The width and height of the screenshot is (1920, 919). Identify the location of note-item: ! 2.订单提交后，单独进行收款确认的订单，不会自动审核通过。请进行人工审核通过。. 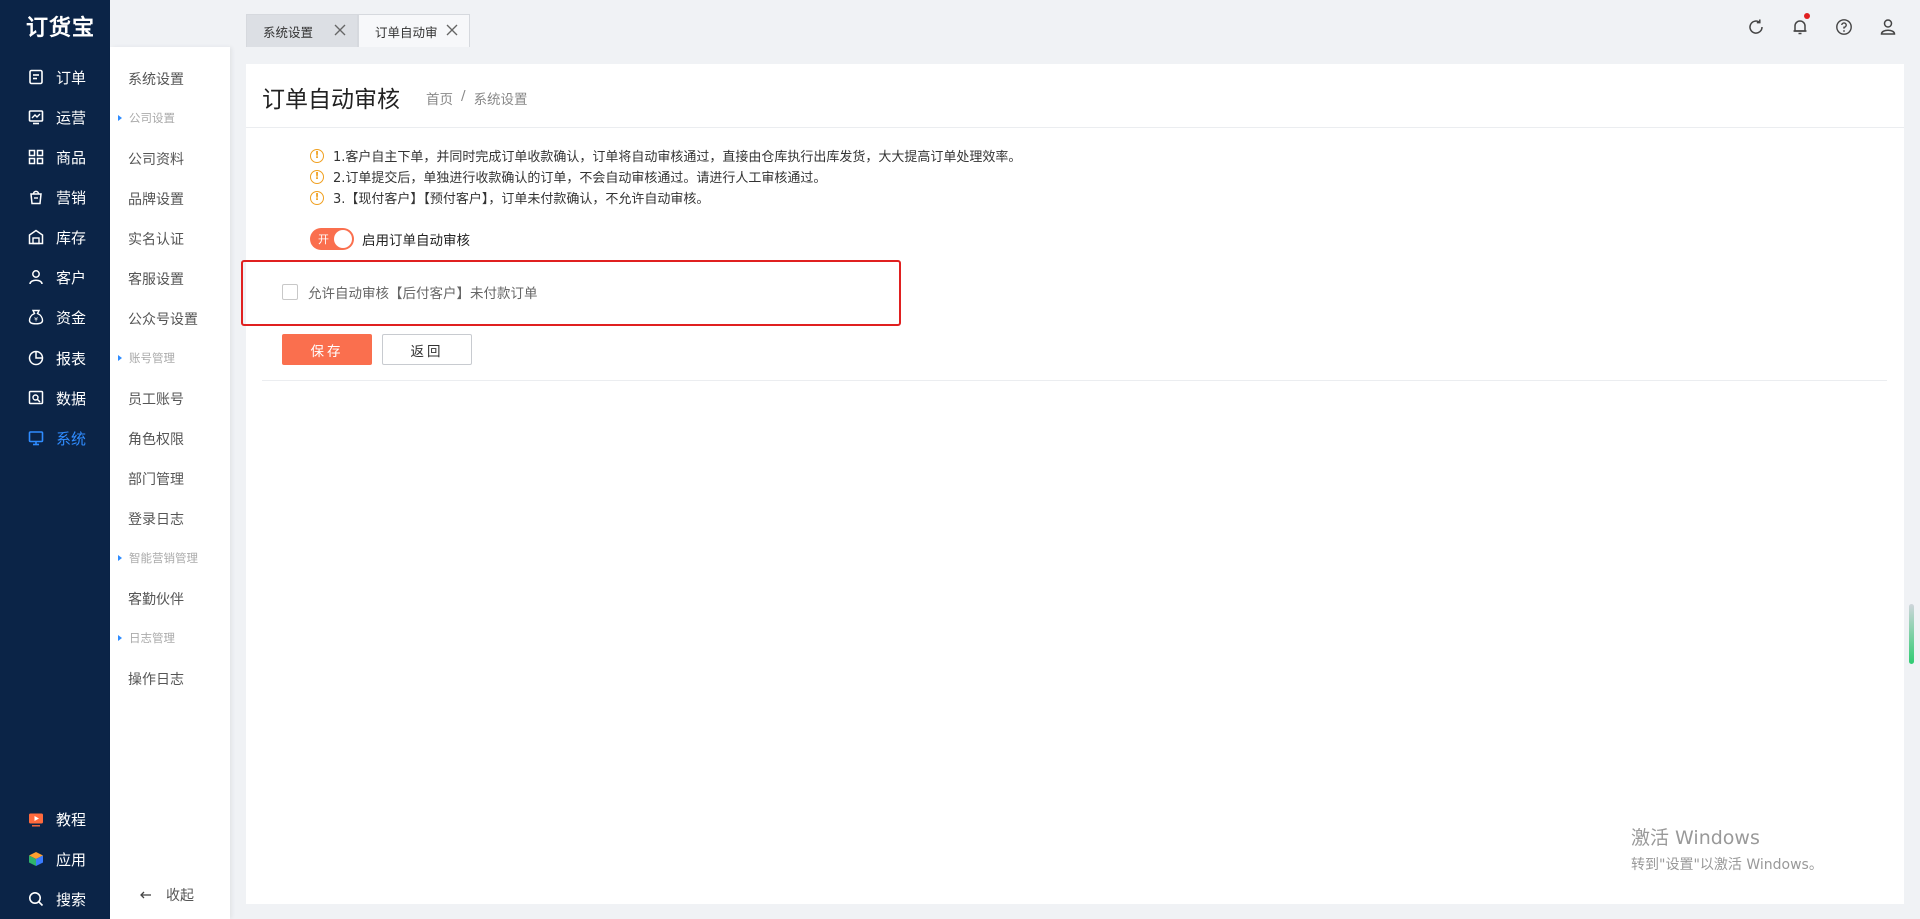
(568, 176).